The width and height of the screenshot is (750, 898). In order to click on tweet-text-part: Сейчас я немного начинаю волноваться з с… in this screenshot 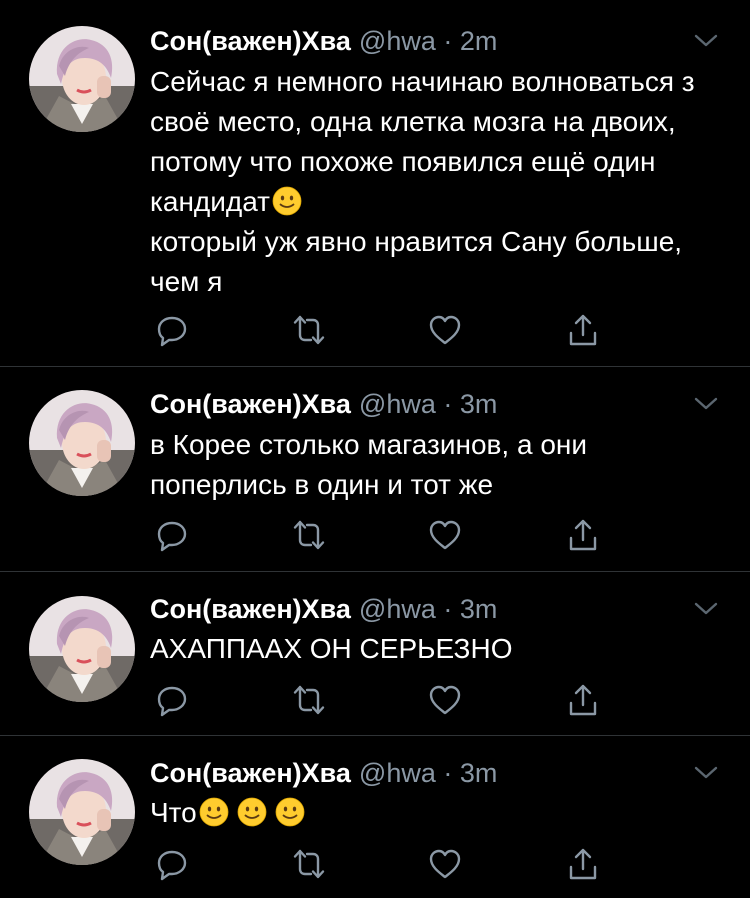, I will do `click(422, 141)`.